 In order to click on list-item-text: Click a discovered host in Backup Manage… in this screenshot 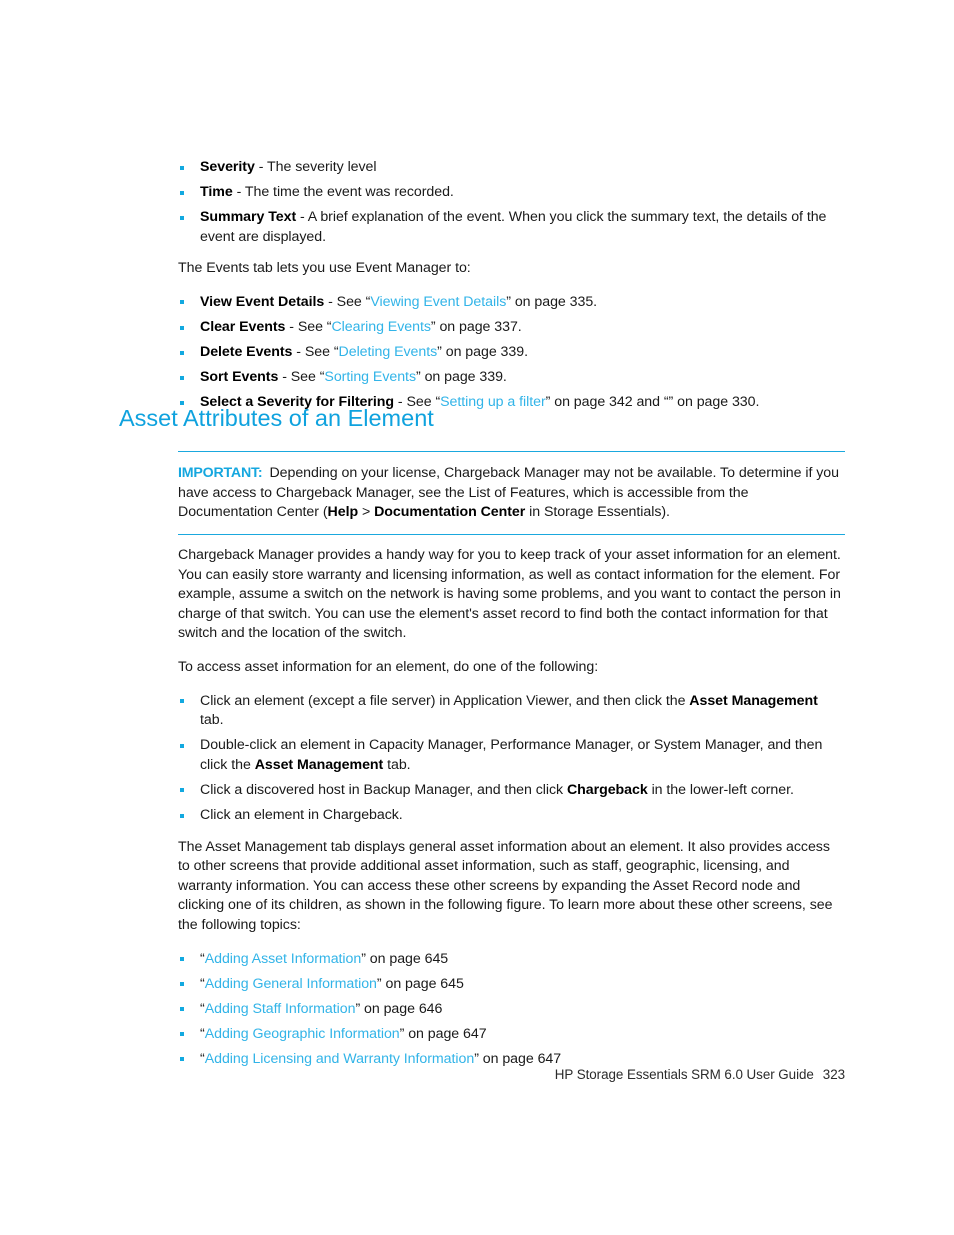, I will do `click(383, 789)`.